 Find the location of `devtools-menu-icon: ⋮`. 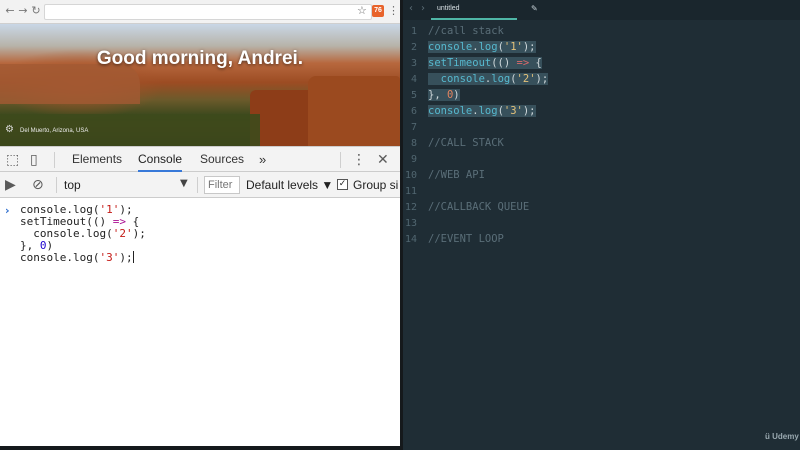

devtools-menu-icon: ⋮ is located at coordinates (359, 160).